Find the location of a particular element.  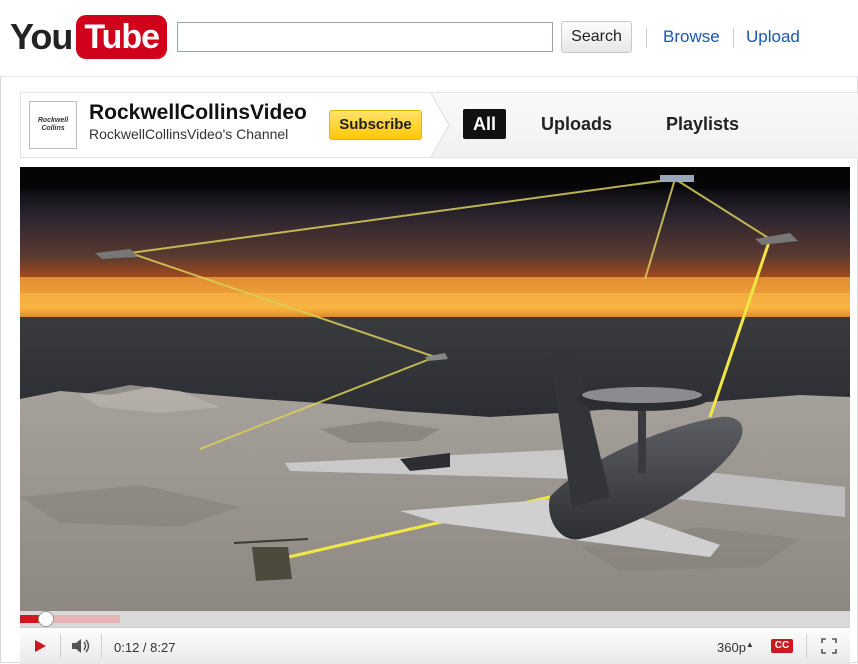

quality-arrow-icon: ▲ is located at coordinates (749, 644).